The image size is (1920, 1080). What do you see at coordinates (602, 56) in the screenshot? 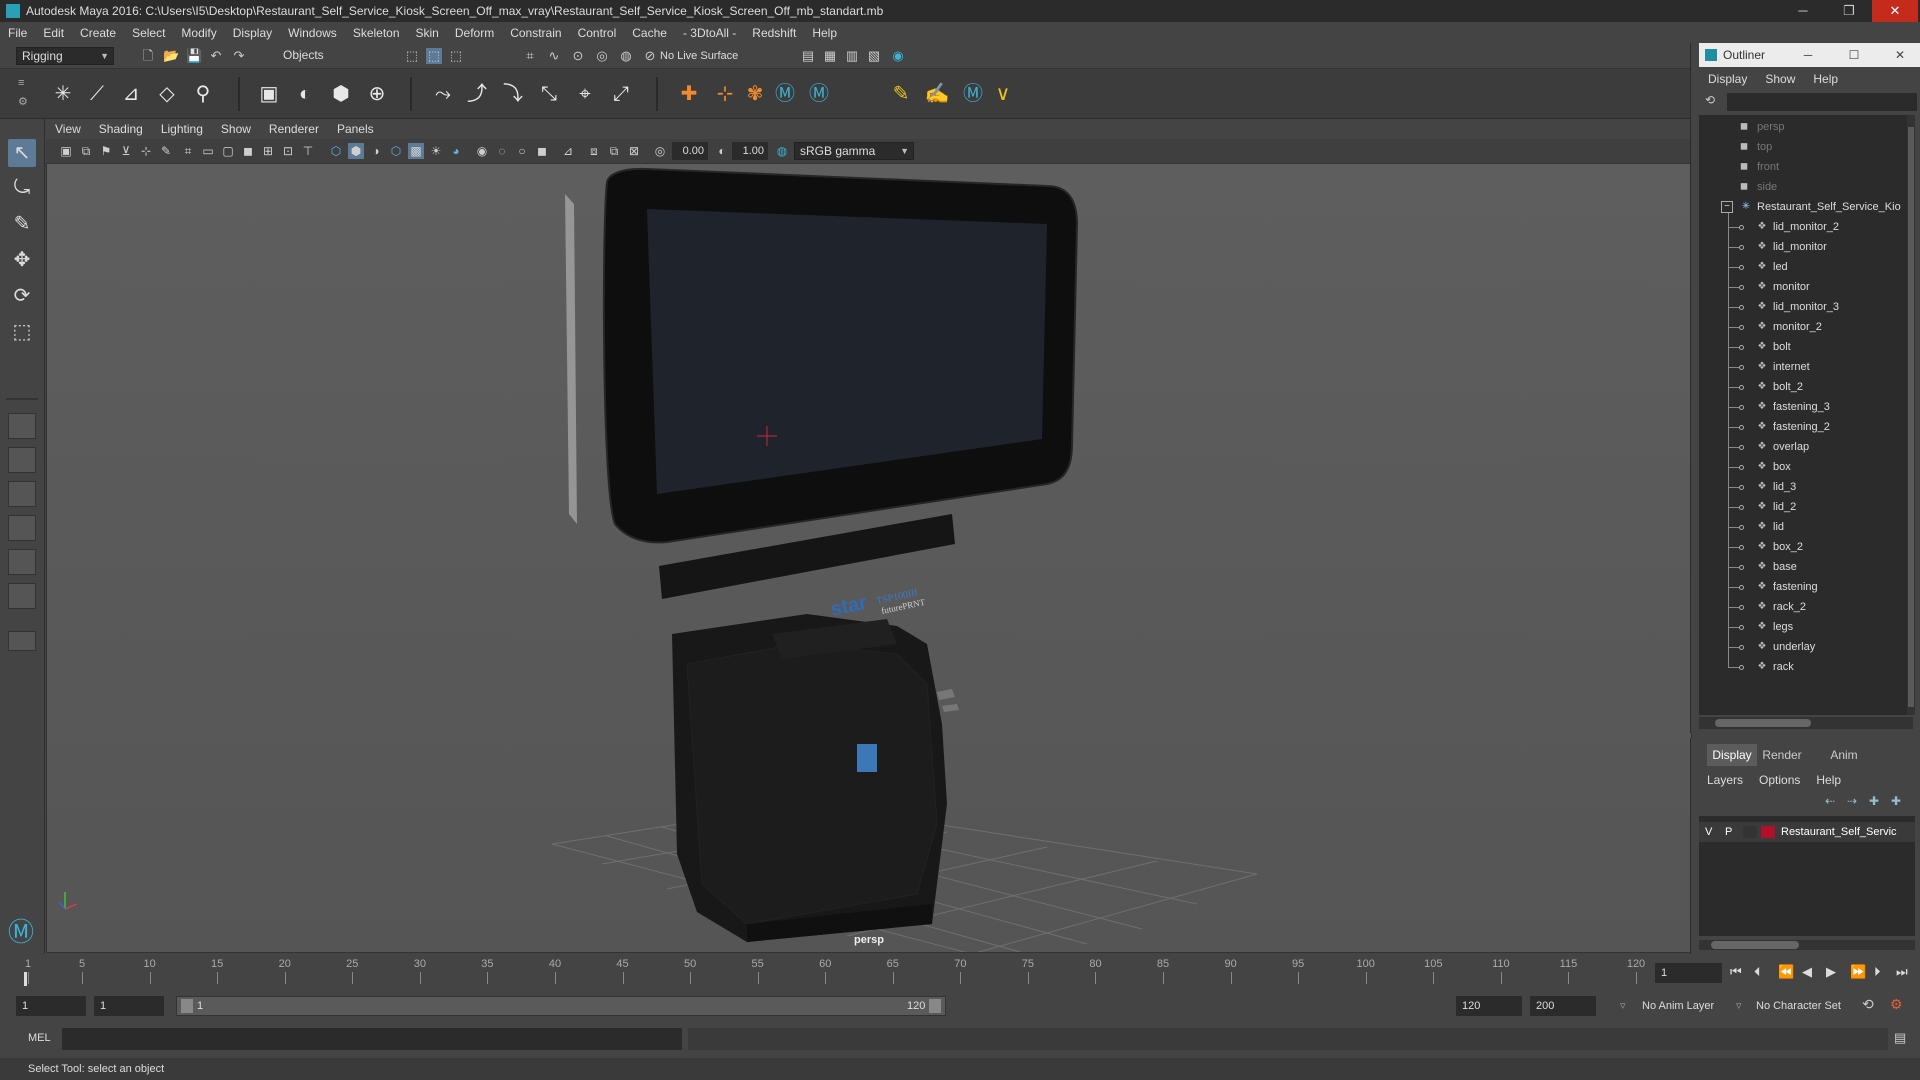
I see `snap-view-plane-icon: ◎` at bounding box center [602, 56].